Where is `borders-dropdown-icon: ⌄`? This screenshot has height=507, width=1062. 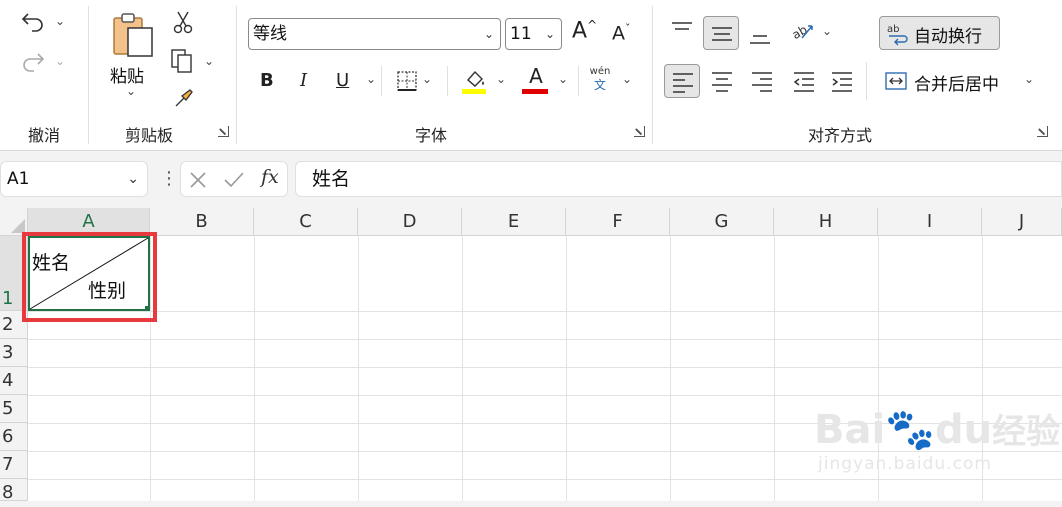
borders-dropdown-icon: ⌄ is located at coordinates (427, 79).